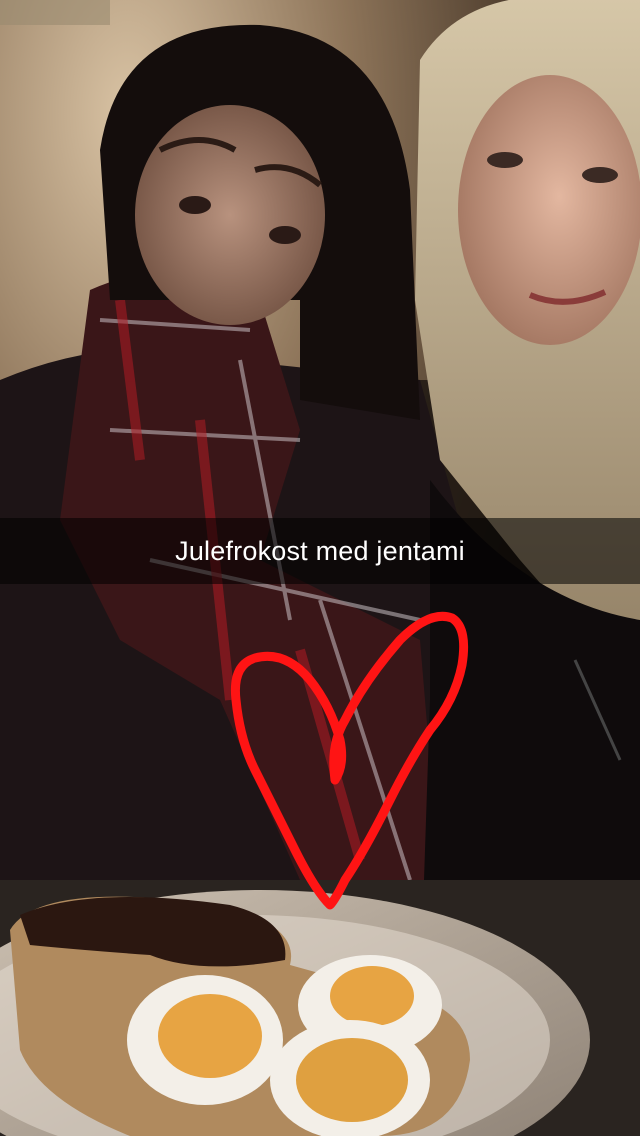  I want to click on snap-caption-bar: Julefrokost med jentami, so click(320, 551).